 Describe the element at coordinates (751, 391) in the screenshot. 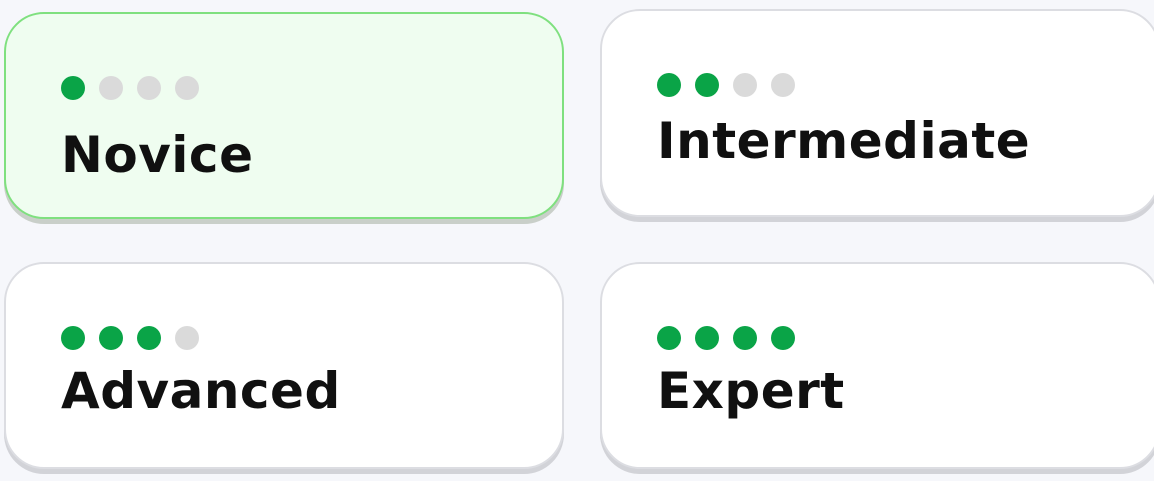

I see `level-label: Expert` at that location.